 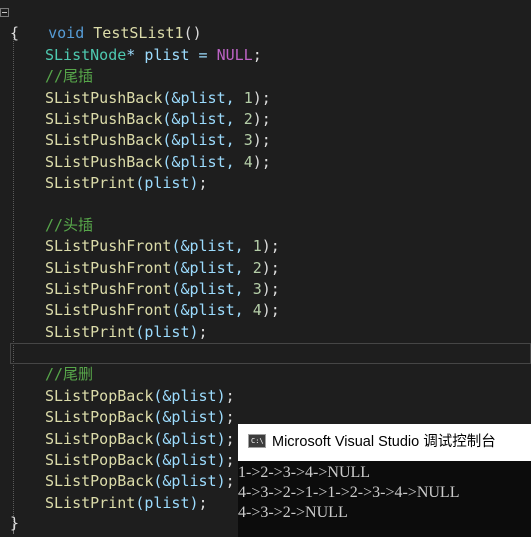 I want to click on code-line-push-front-4: SListPushFront(&plist, 4);, so click(x=162, y=310).